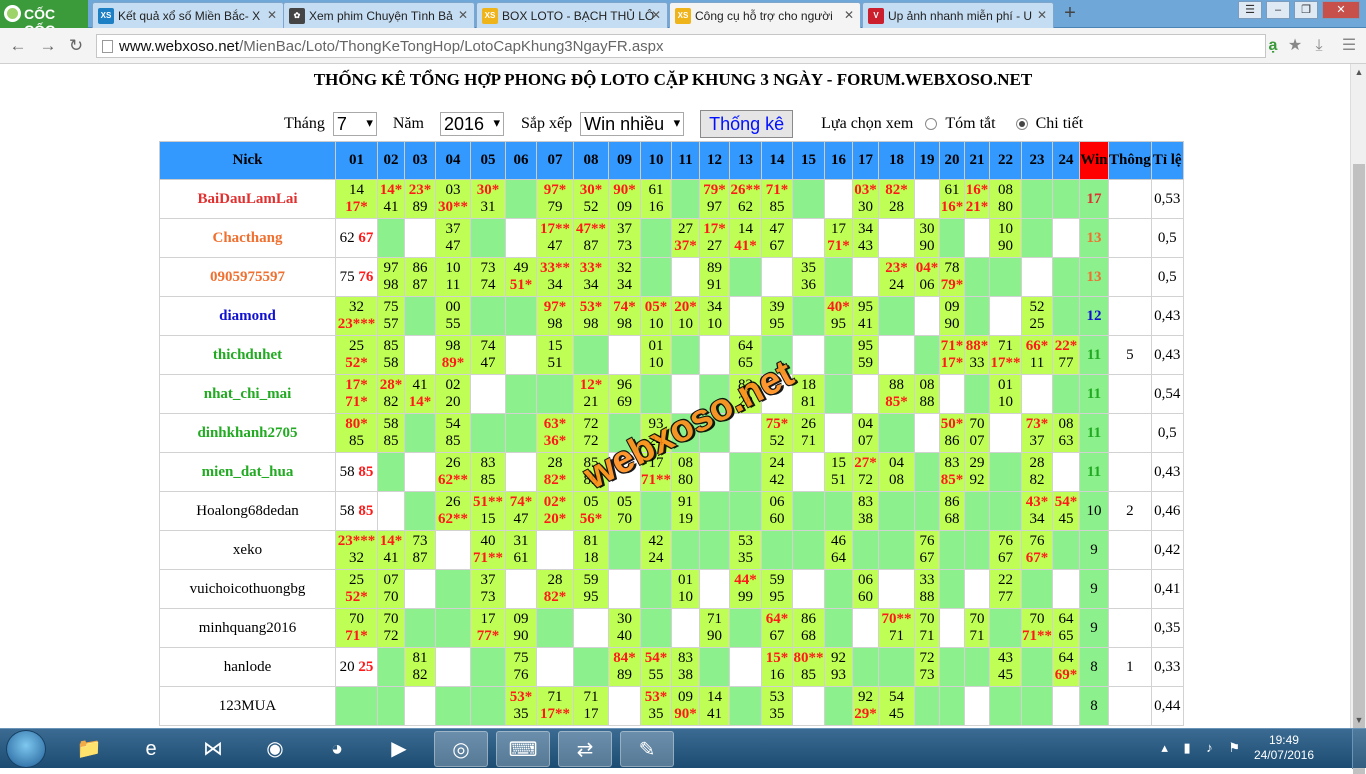 Image resolution: width=1366 pixels, height=774 pixels. I want to click on teamviewer-icon: ⇄, so click(585, 749).